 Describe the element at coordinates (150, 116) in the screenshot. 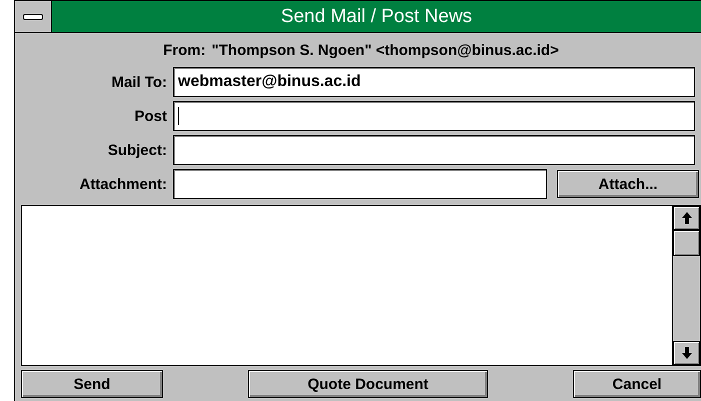

I see `field-label: Post` at that location.